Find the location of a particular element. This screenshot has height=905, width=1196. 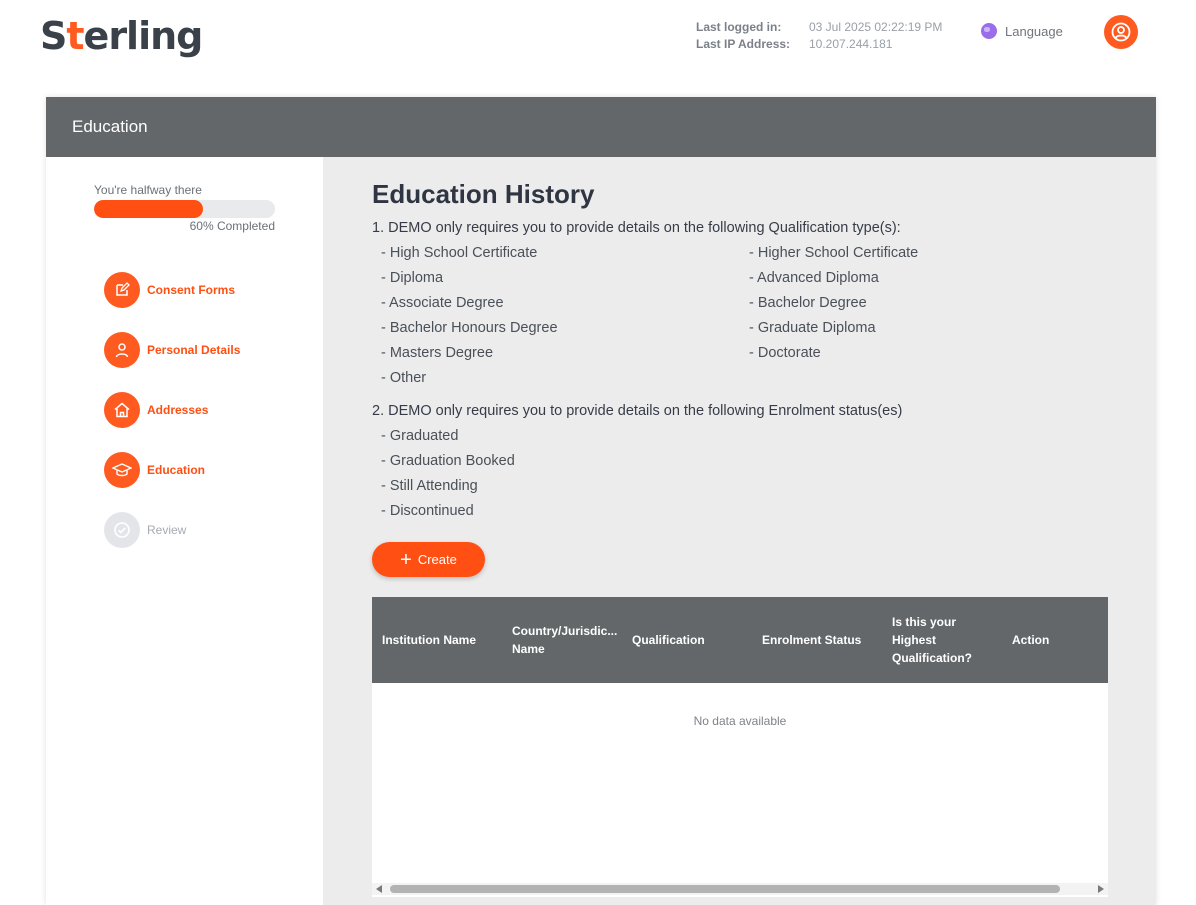

qualification-item: - Advanced Diploma is located at coordinates (814, 278).